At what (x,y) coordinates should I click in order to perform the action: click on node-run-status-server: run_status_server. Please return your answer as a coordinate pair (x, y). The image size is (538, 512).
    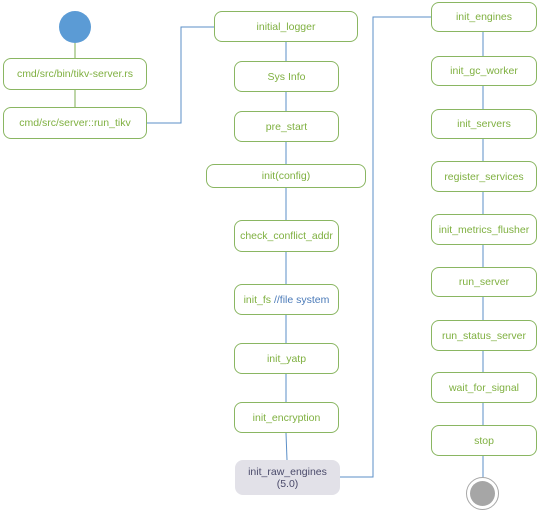
    Looking at the image, I should click on (484, 335).